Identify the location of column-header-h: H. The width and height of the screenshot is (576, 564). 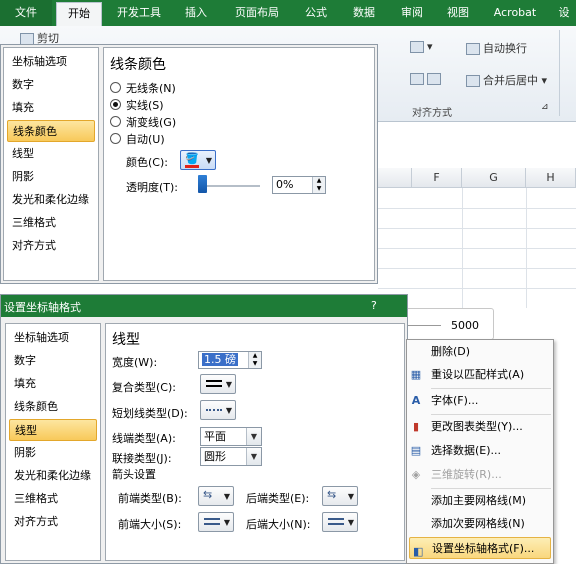
(551, 178).